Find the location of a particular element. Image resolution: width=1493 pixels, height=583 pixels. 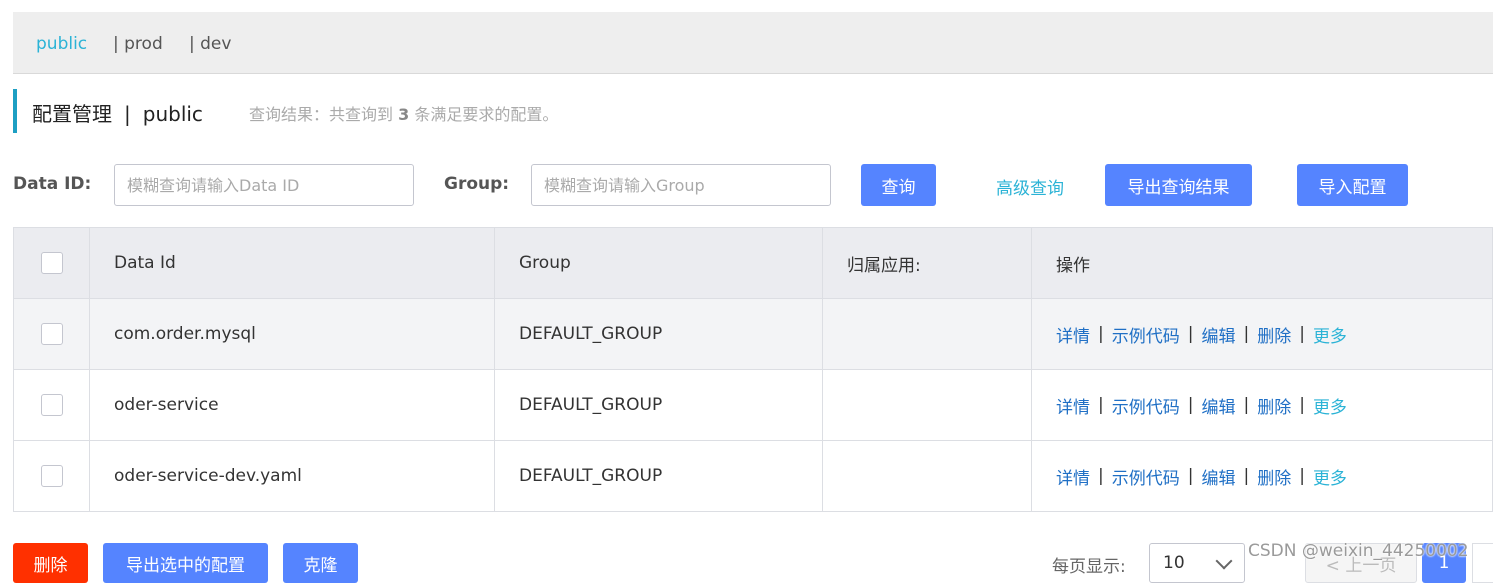

select-all-checkbox is located at coordinates (51, 263).